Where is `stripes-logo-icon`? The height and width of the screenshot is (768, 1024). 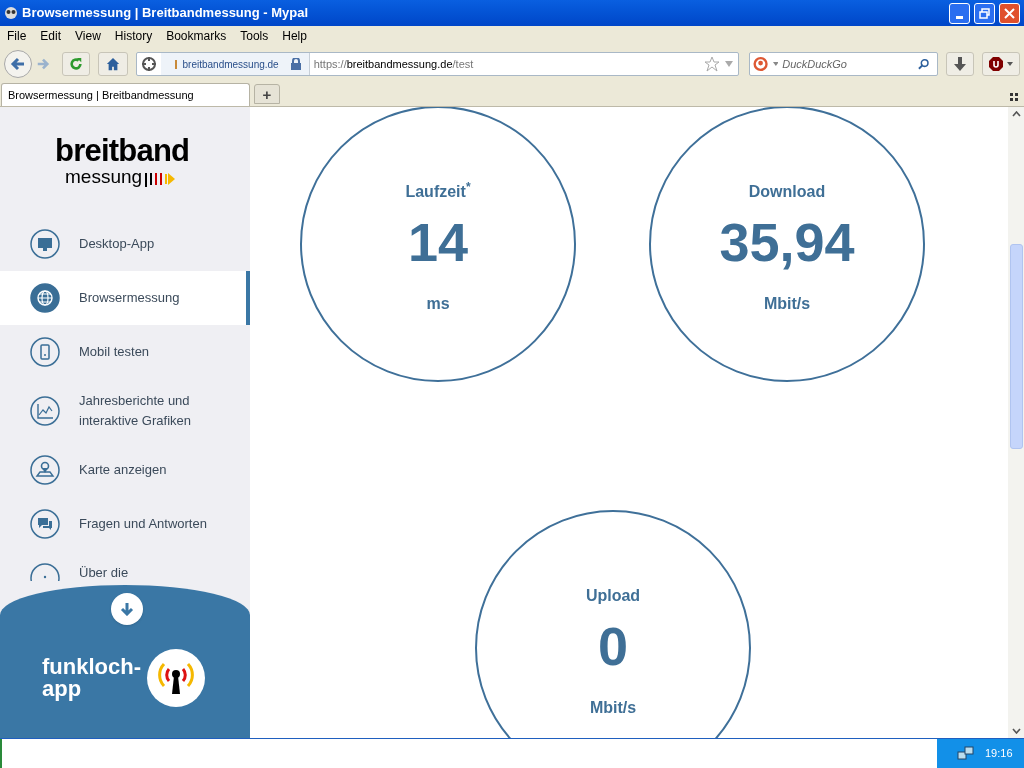 stripes-logo-icon is located at coordinates (160, 179).